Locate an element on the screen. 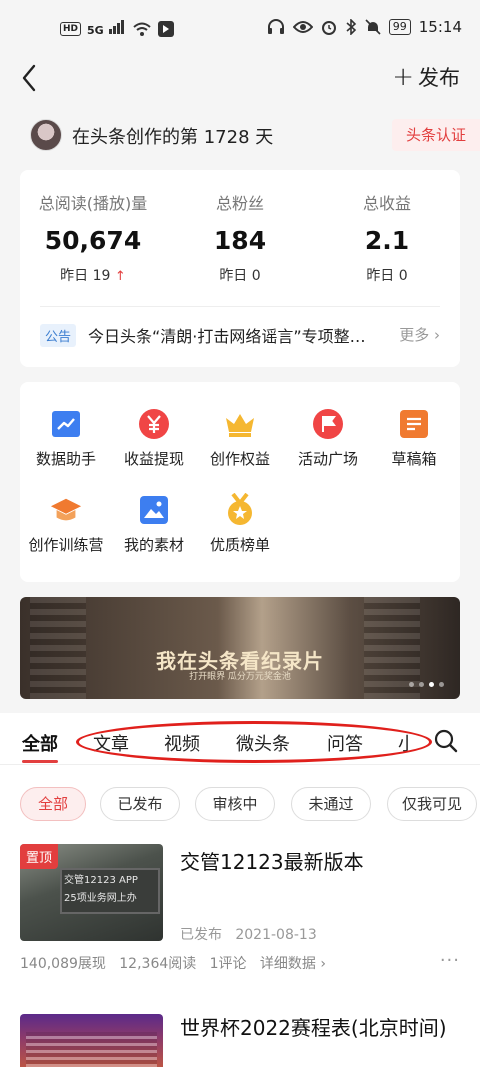 This screenshot has height=1067, width=480. tool-rights: 创作权益 is located at coordinates (240, 438).